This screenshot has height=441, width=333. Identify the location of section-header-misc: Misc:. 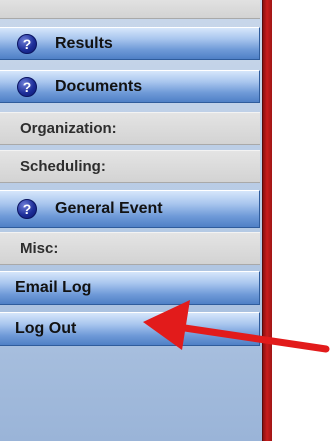
(130, 248).